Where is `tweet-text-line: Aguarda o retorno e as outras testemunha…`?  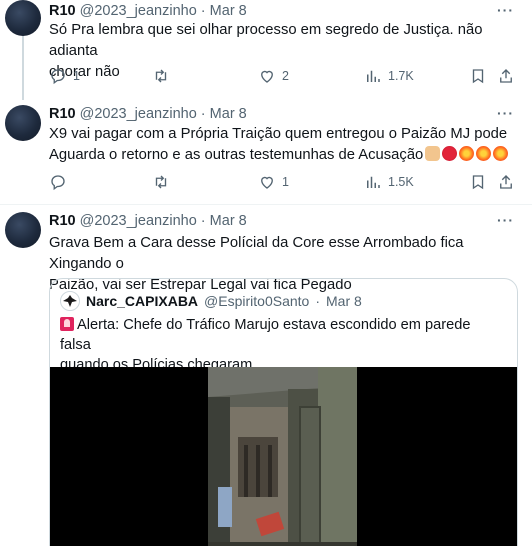 tweet-text-line: Aguarda o retorno e as outras testemunha… is located at coordinates (284, 155).